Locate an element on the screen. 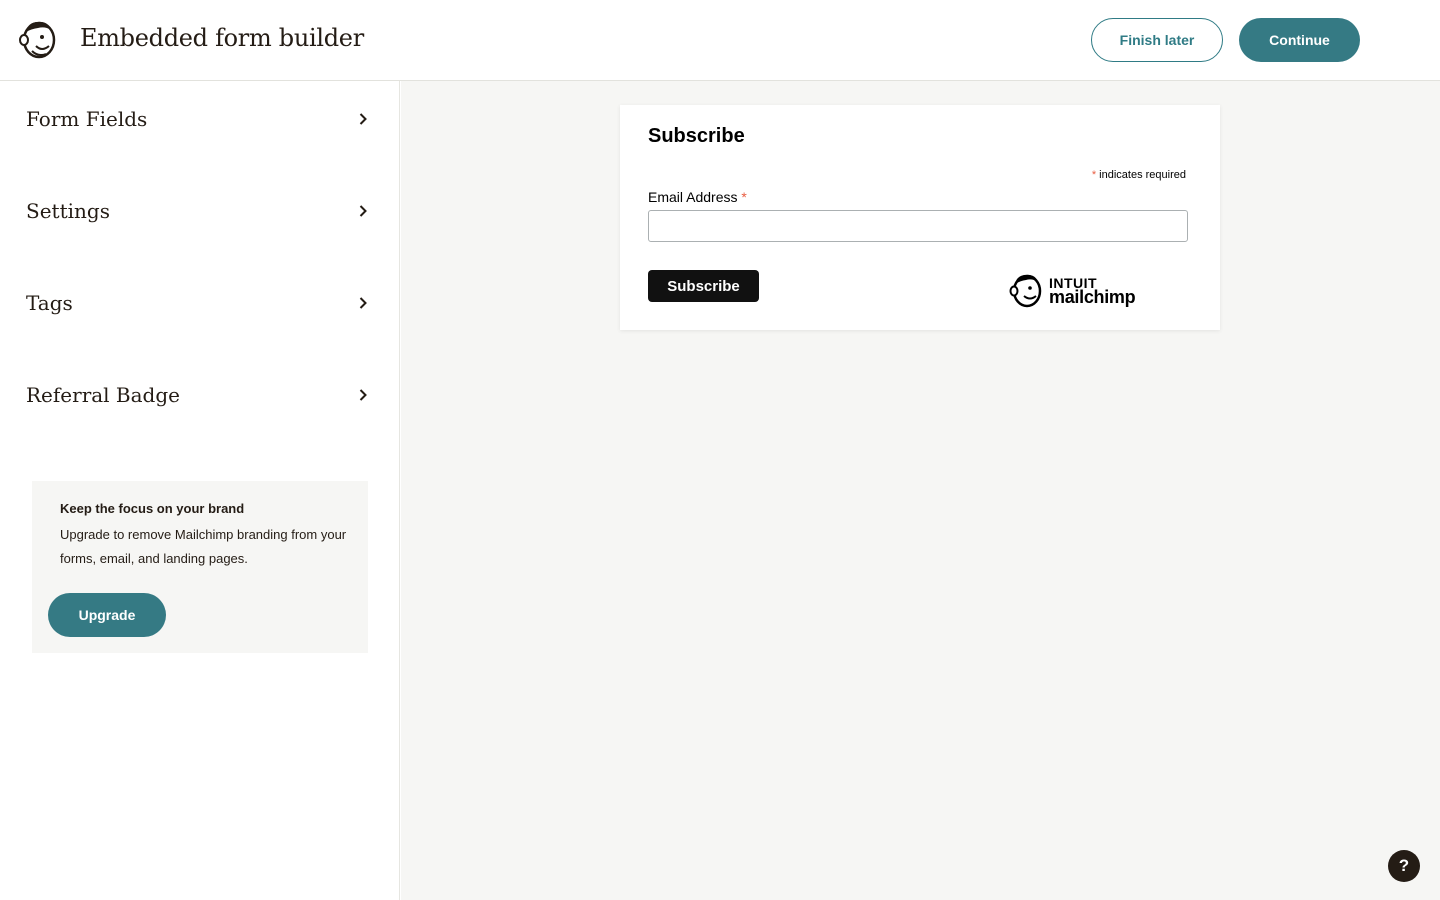  sidebar-item-label: Form Fields is located at coordinates (87, 119).